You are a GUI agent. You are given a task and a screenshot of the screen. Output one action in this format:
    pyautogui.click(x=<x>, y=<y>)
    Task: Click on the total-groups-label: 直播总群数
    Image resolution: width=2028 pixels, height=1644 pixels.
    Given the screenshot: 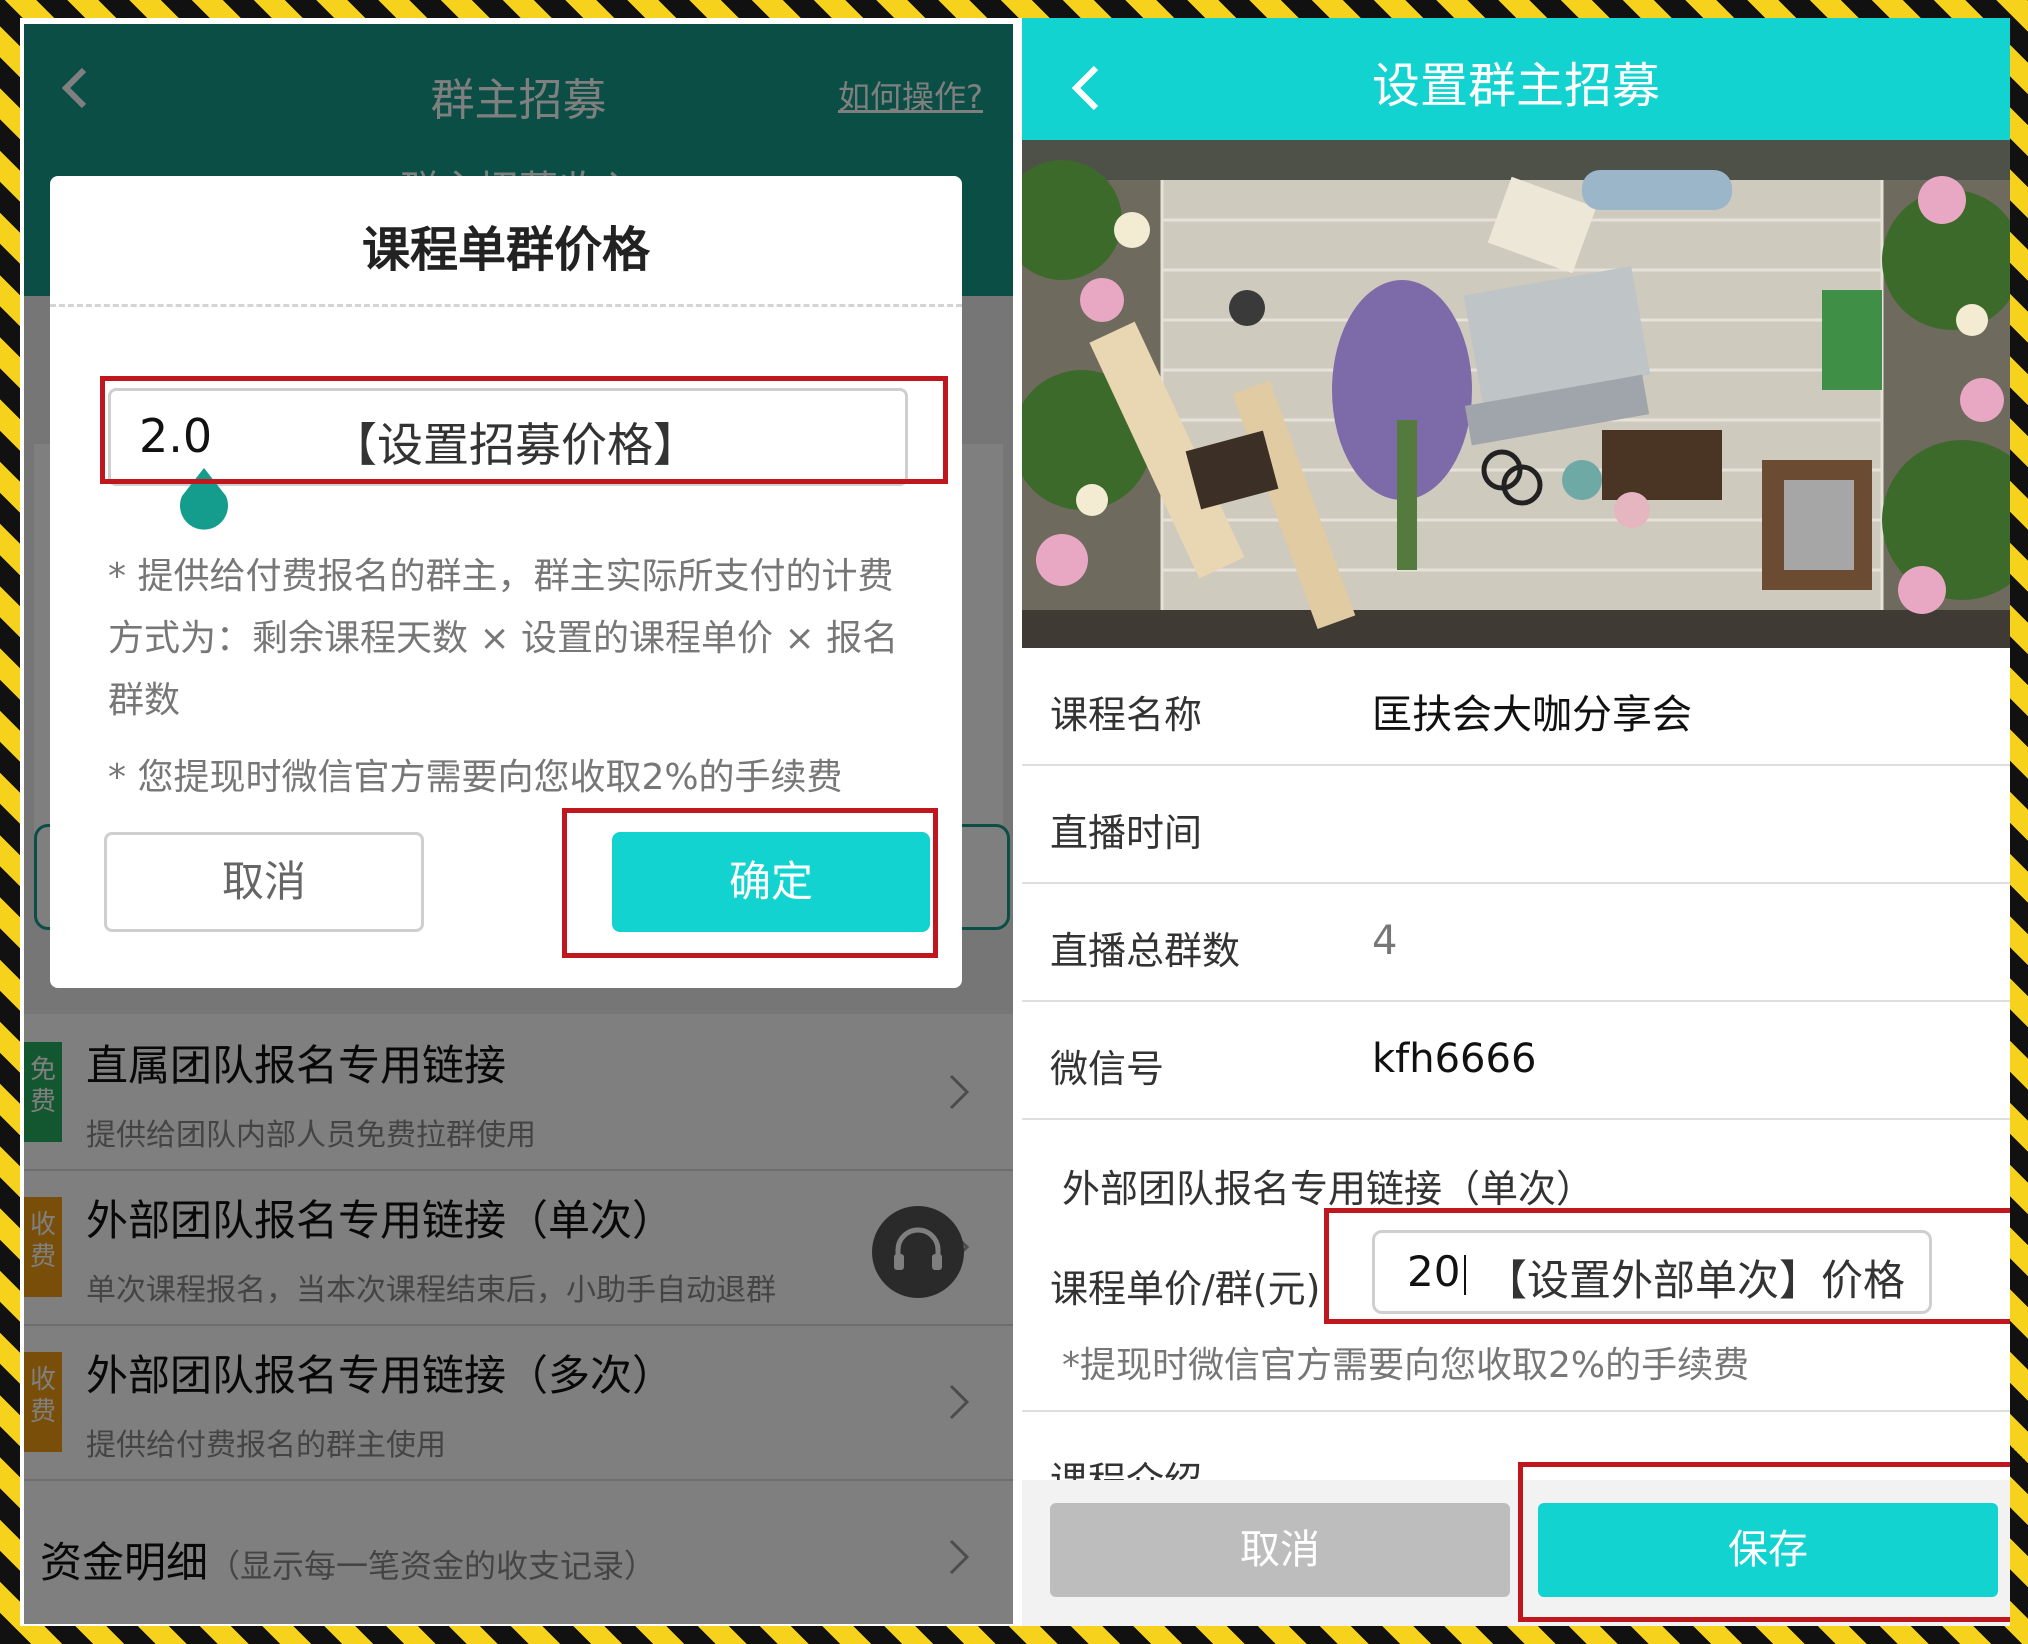 What is the action you would take?
    pyautogui.click(x=1145, y=951)
    